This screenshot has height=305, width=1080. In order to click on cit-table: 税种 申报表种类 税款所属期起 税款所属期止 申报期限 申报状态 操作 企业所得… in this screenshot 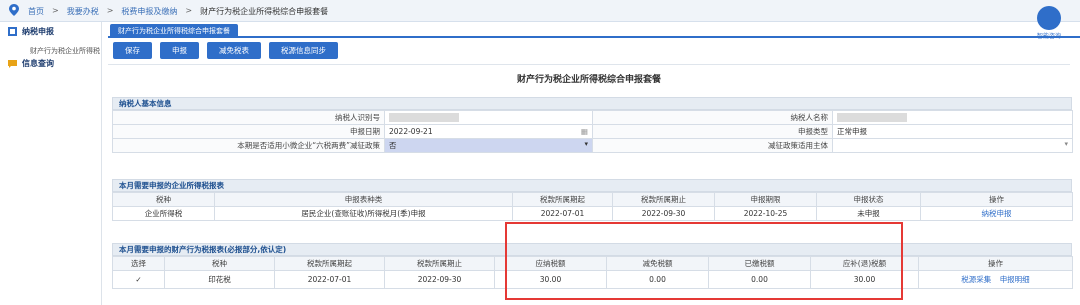, I will do `click(592, 206)`.